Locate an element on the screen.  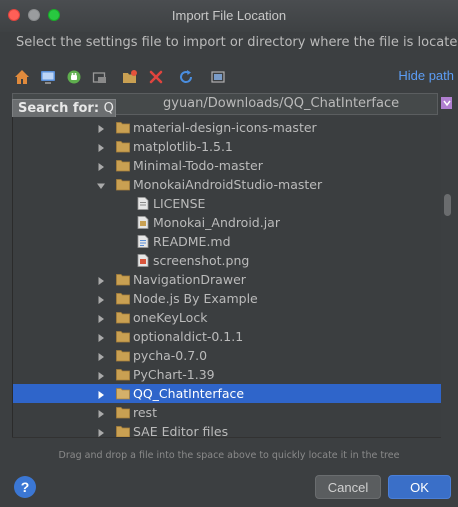
android-project-icon is located at coordinates (74, 77).